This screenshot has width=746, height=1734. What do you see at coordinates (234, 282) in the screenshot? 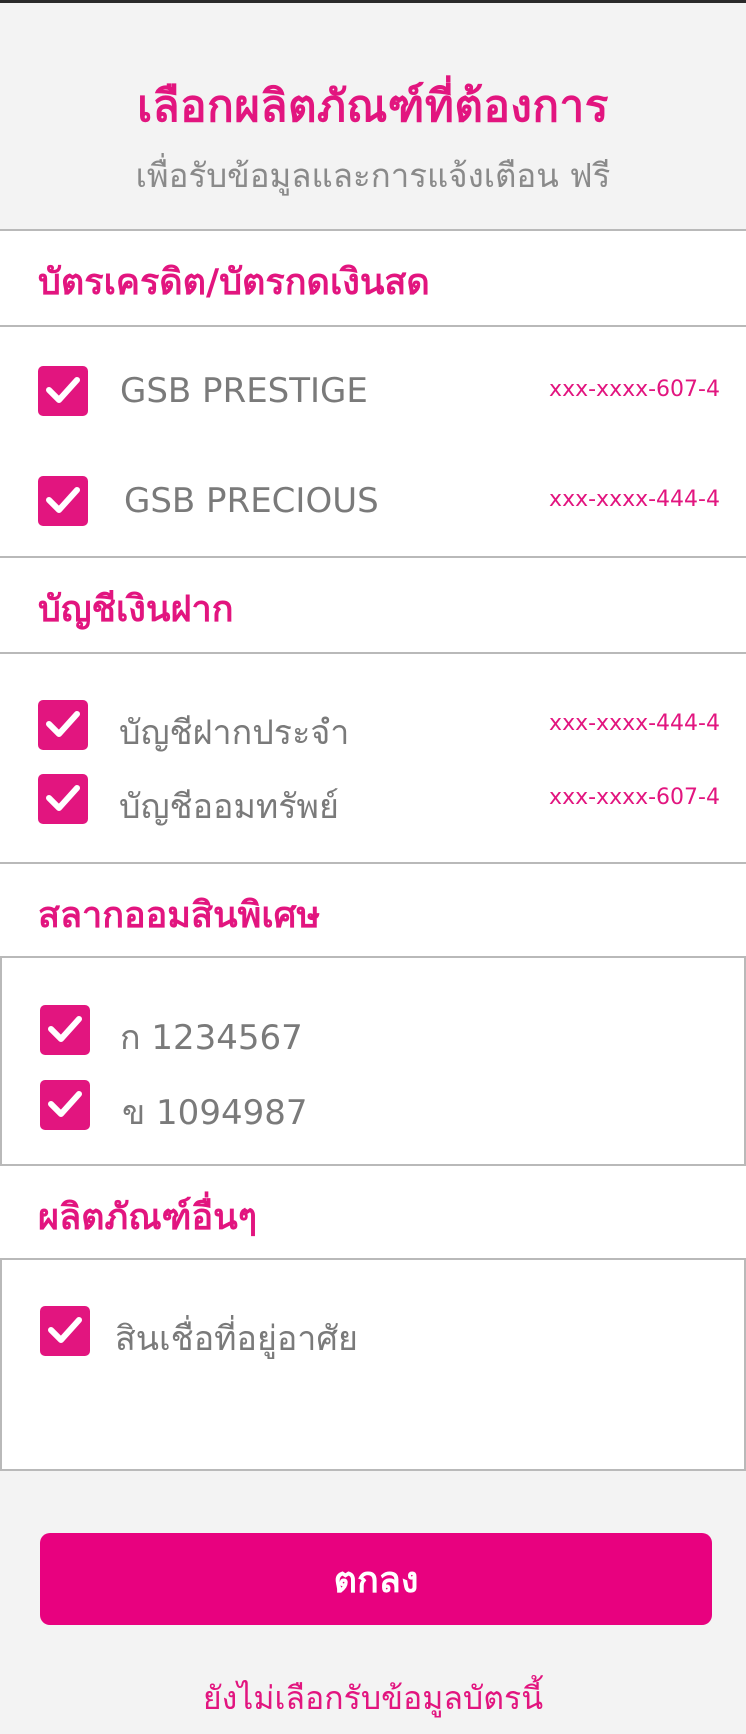
I see `section-title-cards: บัตรเครดิต/บัตรกดเงินสด` at bounding box center [234, 282].